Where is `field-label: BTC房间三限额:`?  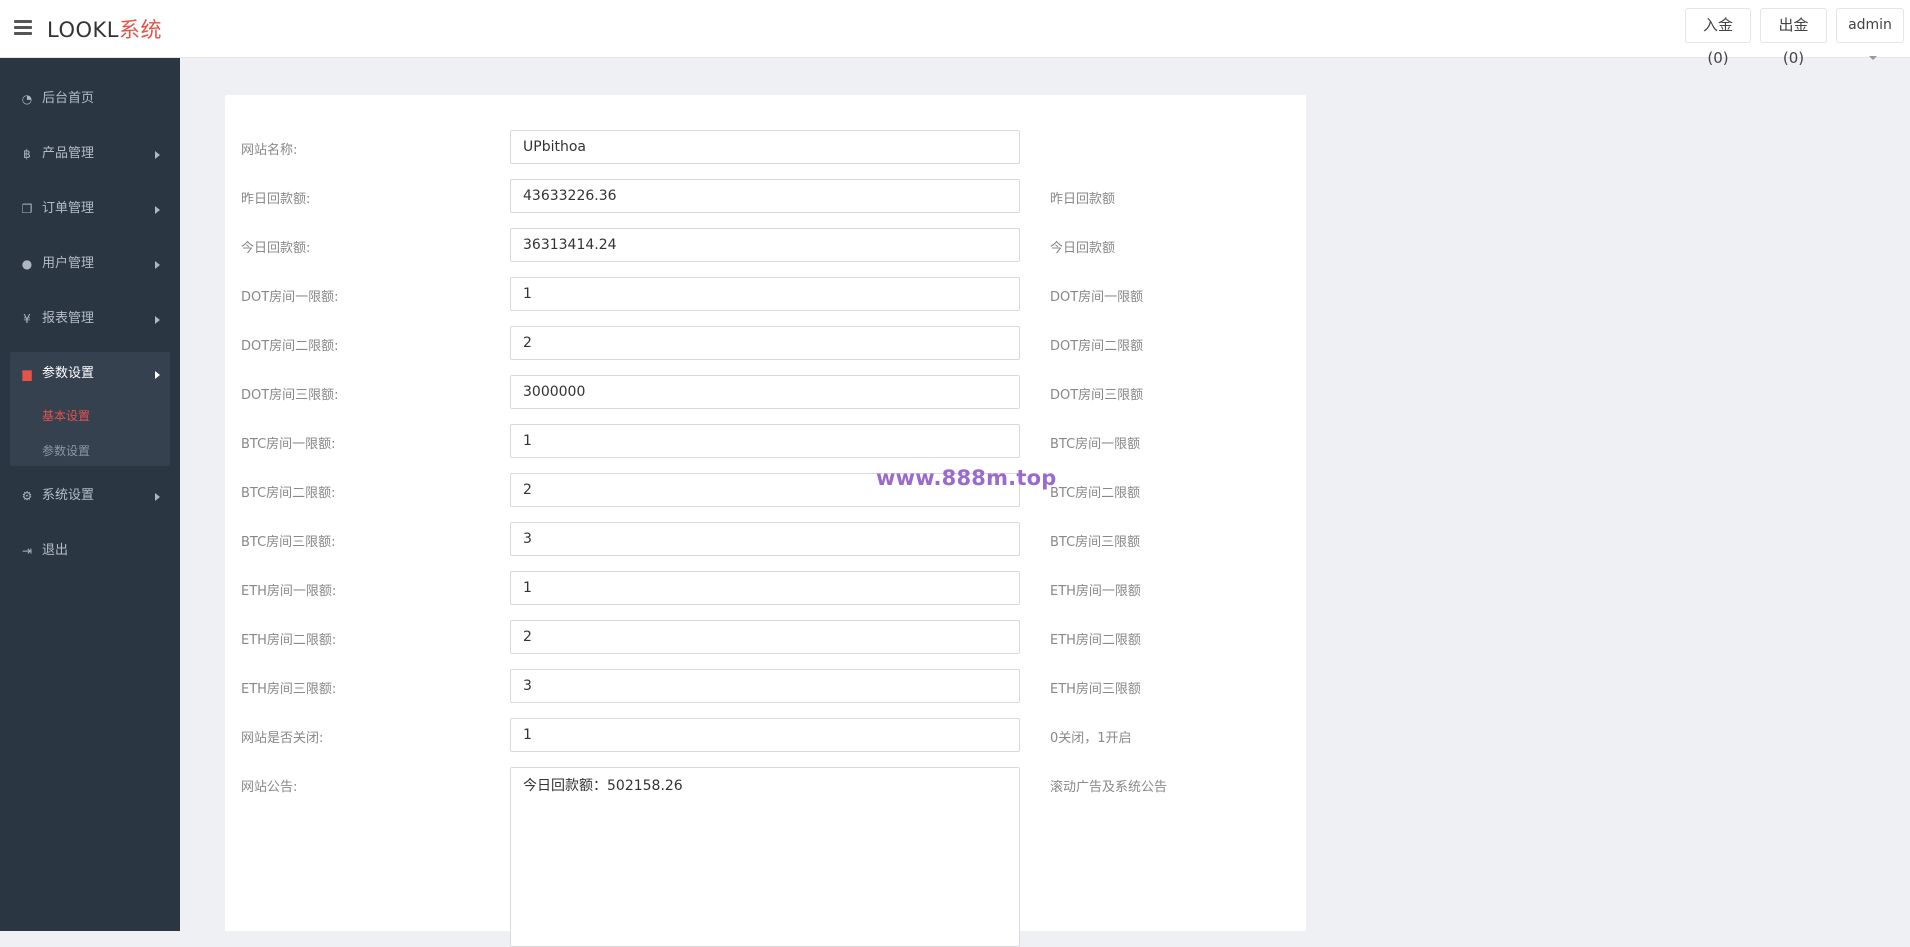
field-label: BTC房间三限额: is located at coordinates (288, 542).